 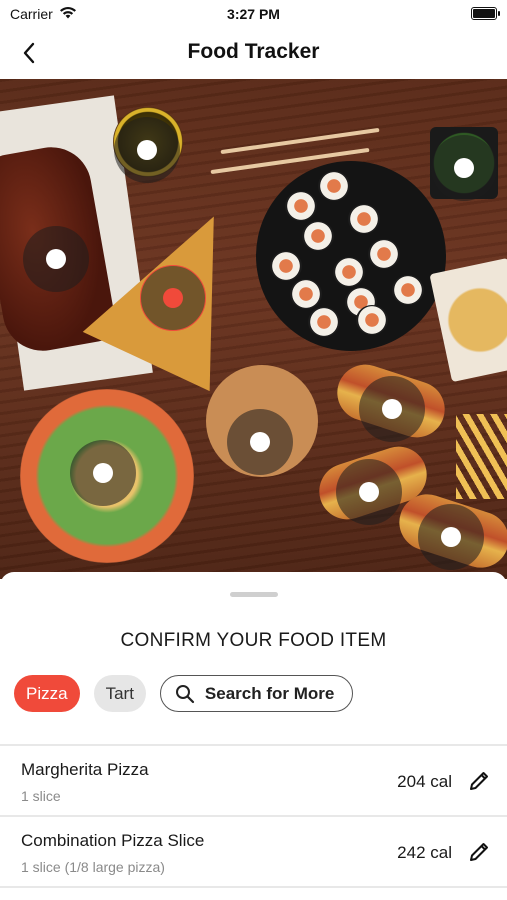 I want to click on page-title: Food Tracker, so click(x=253, y=51).